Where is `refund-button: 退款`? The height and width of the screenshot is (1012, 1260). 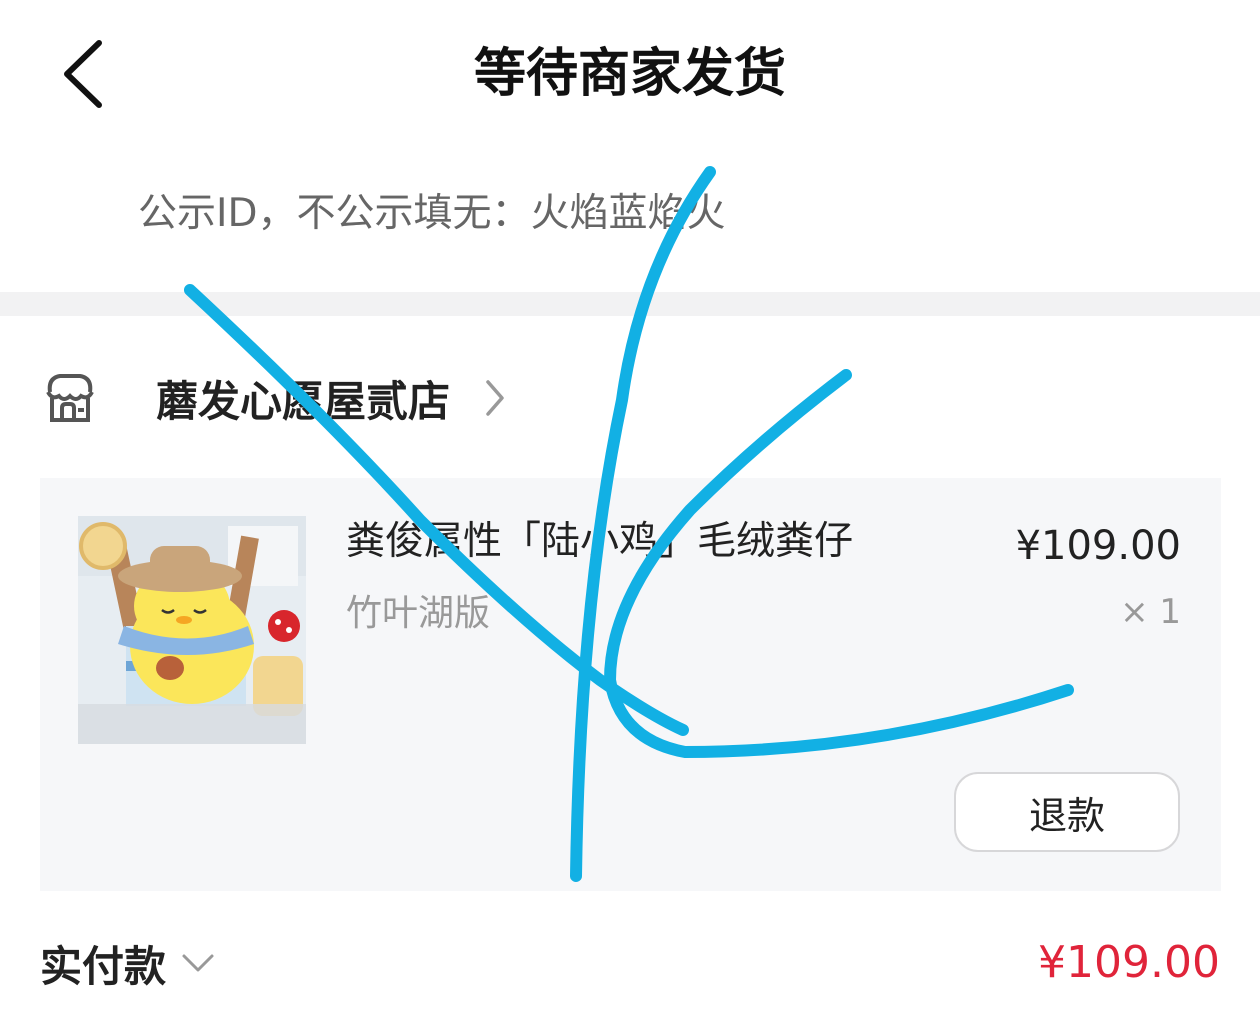
refund-button: 退款 is located at coordinates (1067, 812).